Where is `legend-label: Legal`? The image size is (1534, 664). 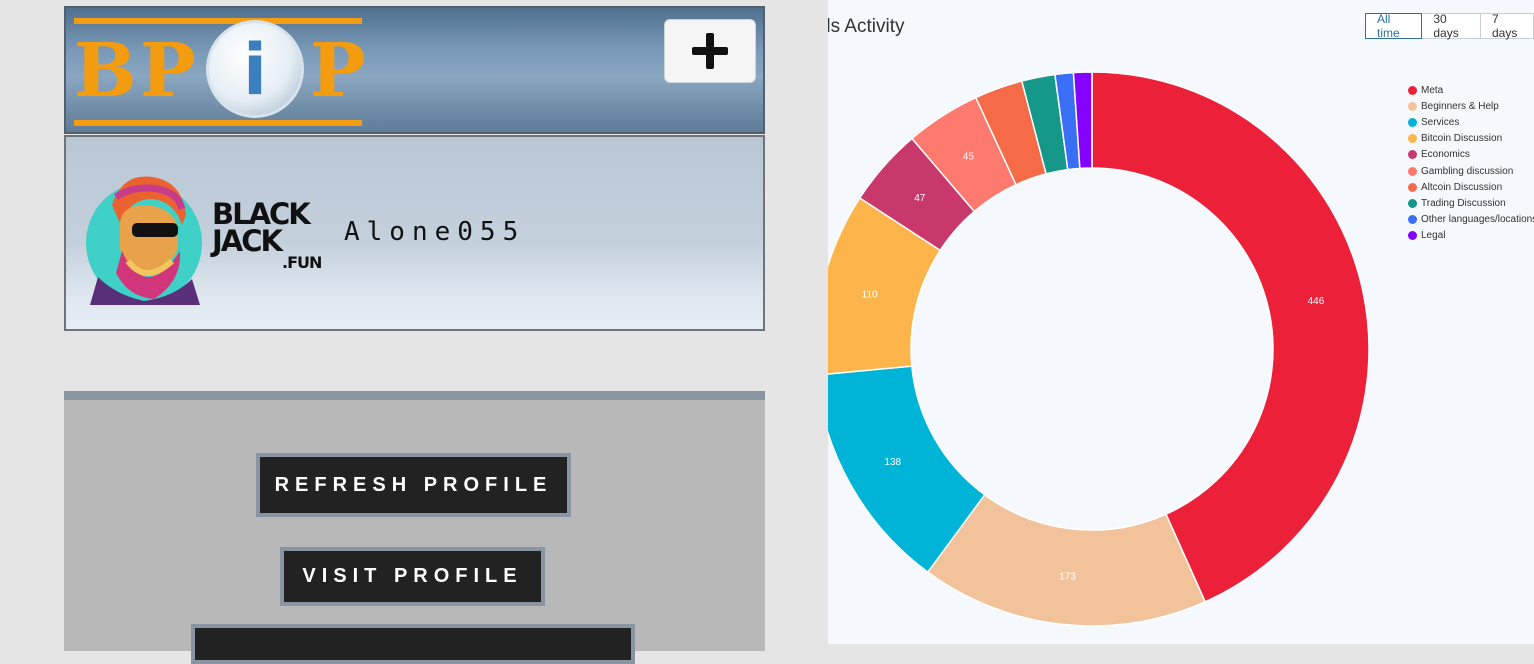 legend-label: Legal is located at coordinates (1433, 236).